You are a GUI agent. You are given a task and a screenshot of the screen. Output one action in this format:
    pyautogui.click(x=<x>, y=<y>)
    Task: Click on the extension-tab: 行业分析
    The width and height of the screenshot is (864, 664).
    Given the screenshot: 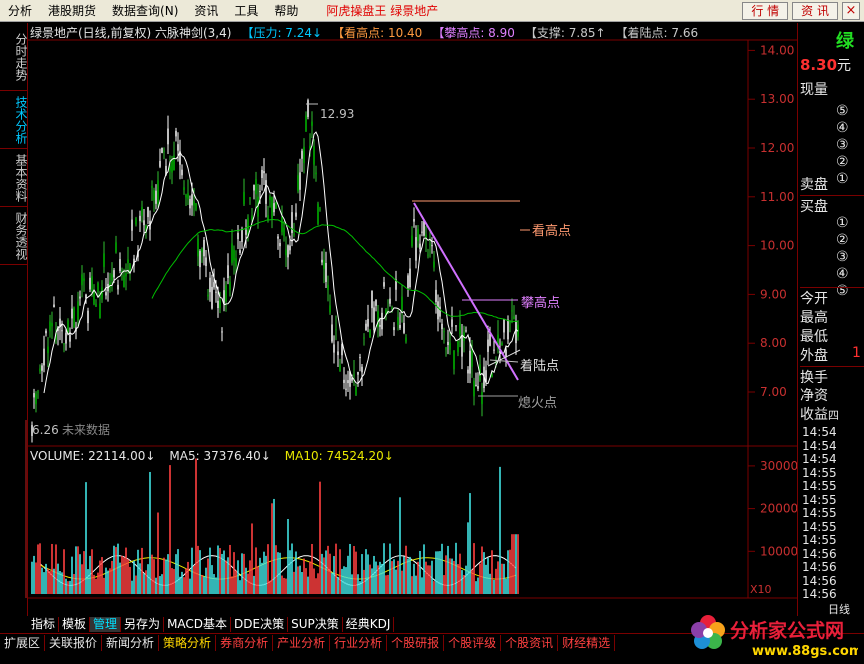 What is the action you would take?
    pyautogui.click(x=359, y=643)
    